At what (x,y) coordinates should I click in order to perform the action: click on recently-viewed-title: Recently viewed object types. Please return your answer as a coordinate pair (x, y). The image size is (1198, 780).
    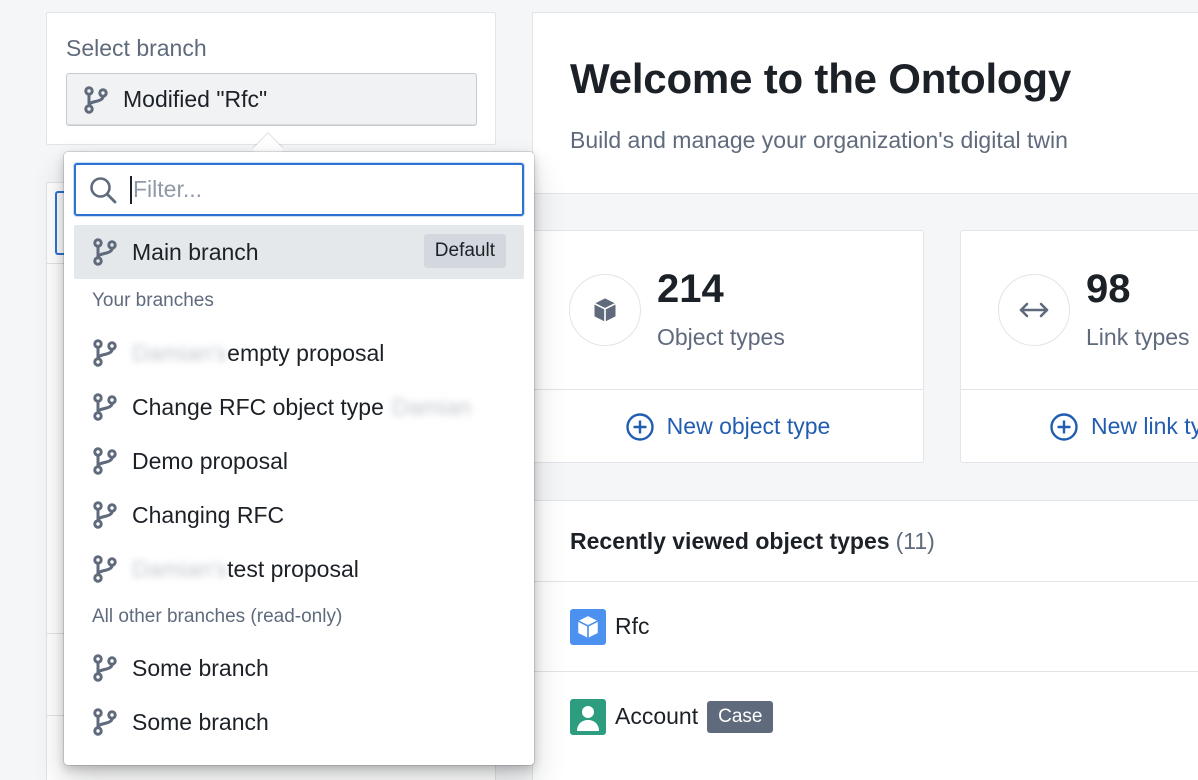
    Looking at the image, I should click on (730, 541).